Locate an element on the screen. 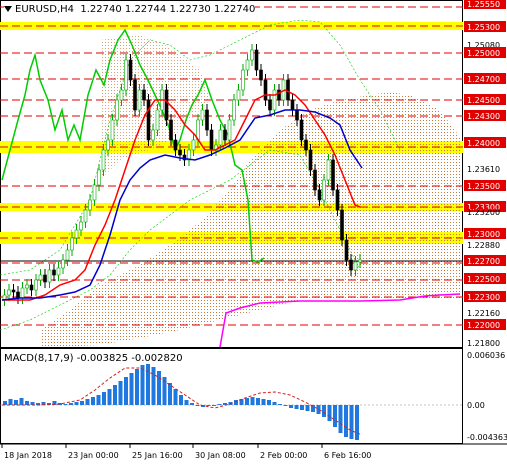 This screenshot has width=507, height=466. symbol-timeframe: EURUSD,H4 is located at coordinates (45, 9).